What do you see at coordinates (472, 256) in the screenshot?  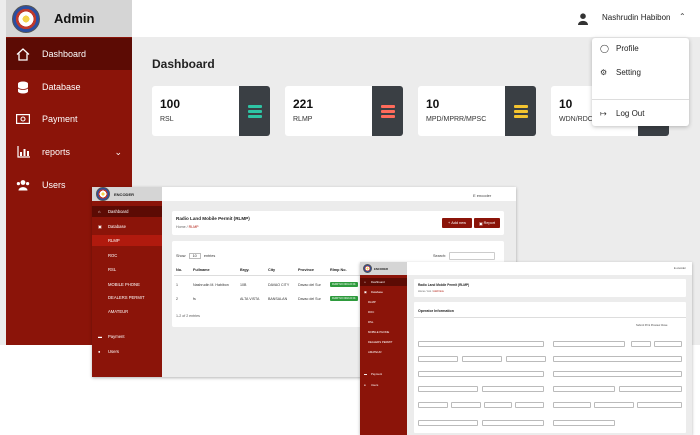 I see `search-input` at bounding box center [472, 256].